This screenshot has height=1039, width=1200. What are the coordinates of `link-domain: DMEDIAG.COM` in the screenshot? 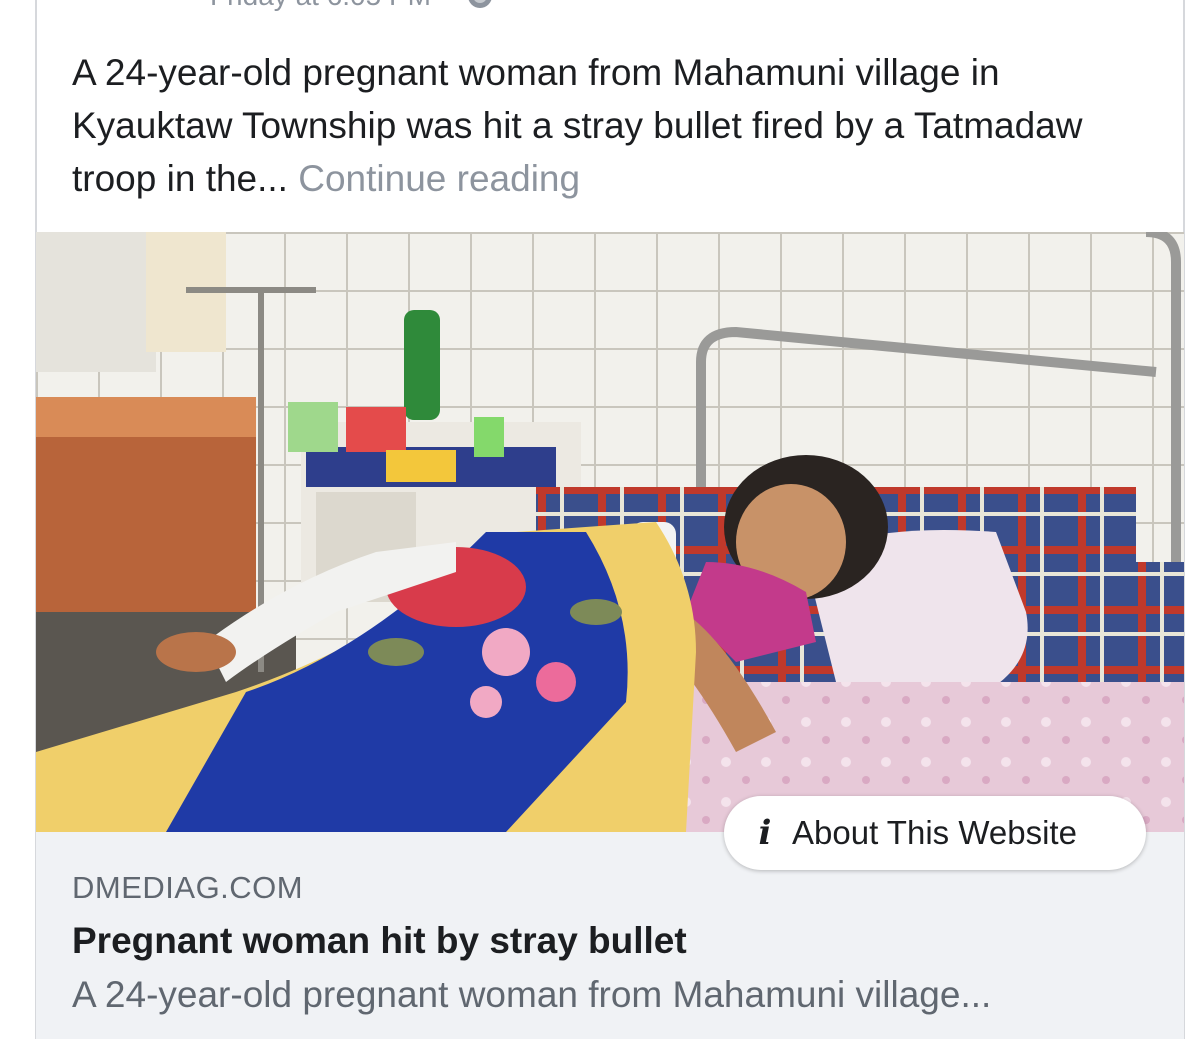 It's located at (187, 888).